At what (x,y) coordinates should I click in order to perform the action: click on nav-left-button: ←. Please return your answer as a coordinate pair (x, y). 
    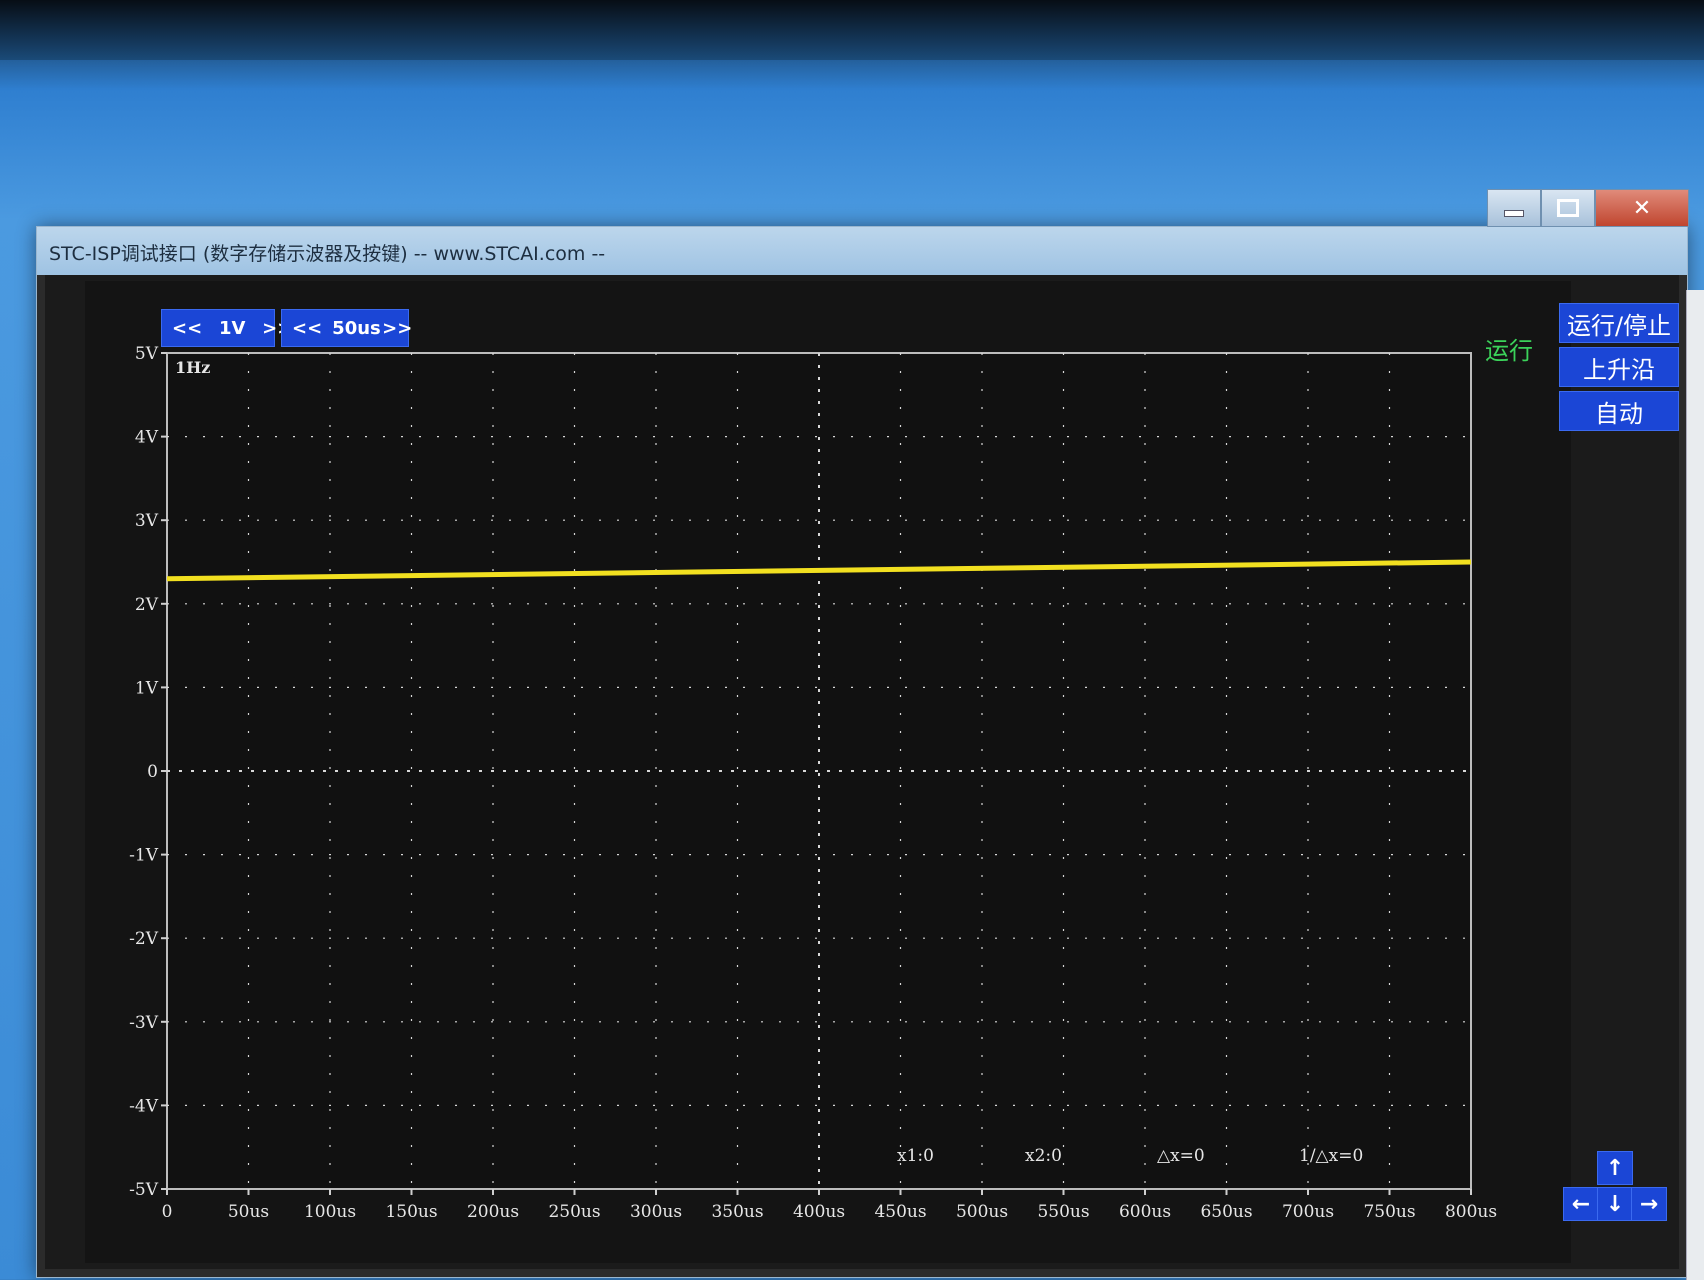
    Looking at the image, I should click on (1581, 1204).